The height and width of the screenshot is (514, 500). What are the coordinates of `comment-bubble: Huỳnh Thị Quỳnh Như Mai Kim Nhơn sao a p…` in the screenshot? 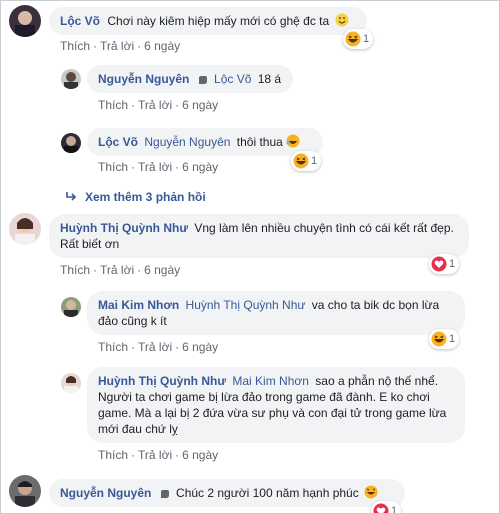 It's located at (276, 405).